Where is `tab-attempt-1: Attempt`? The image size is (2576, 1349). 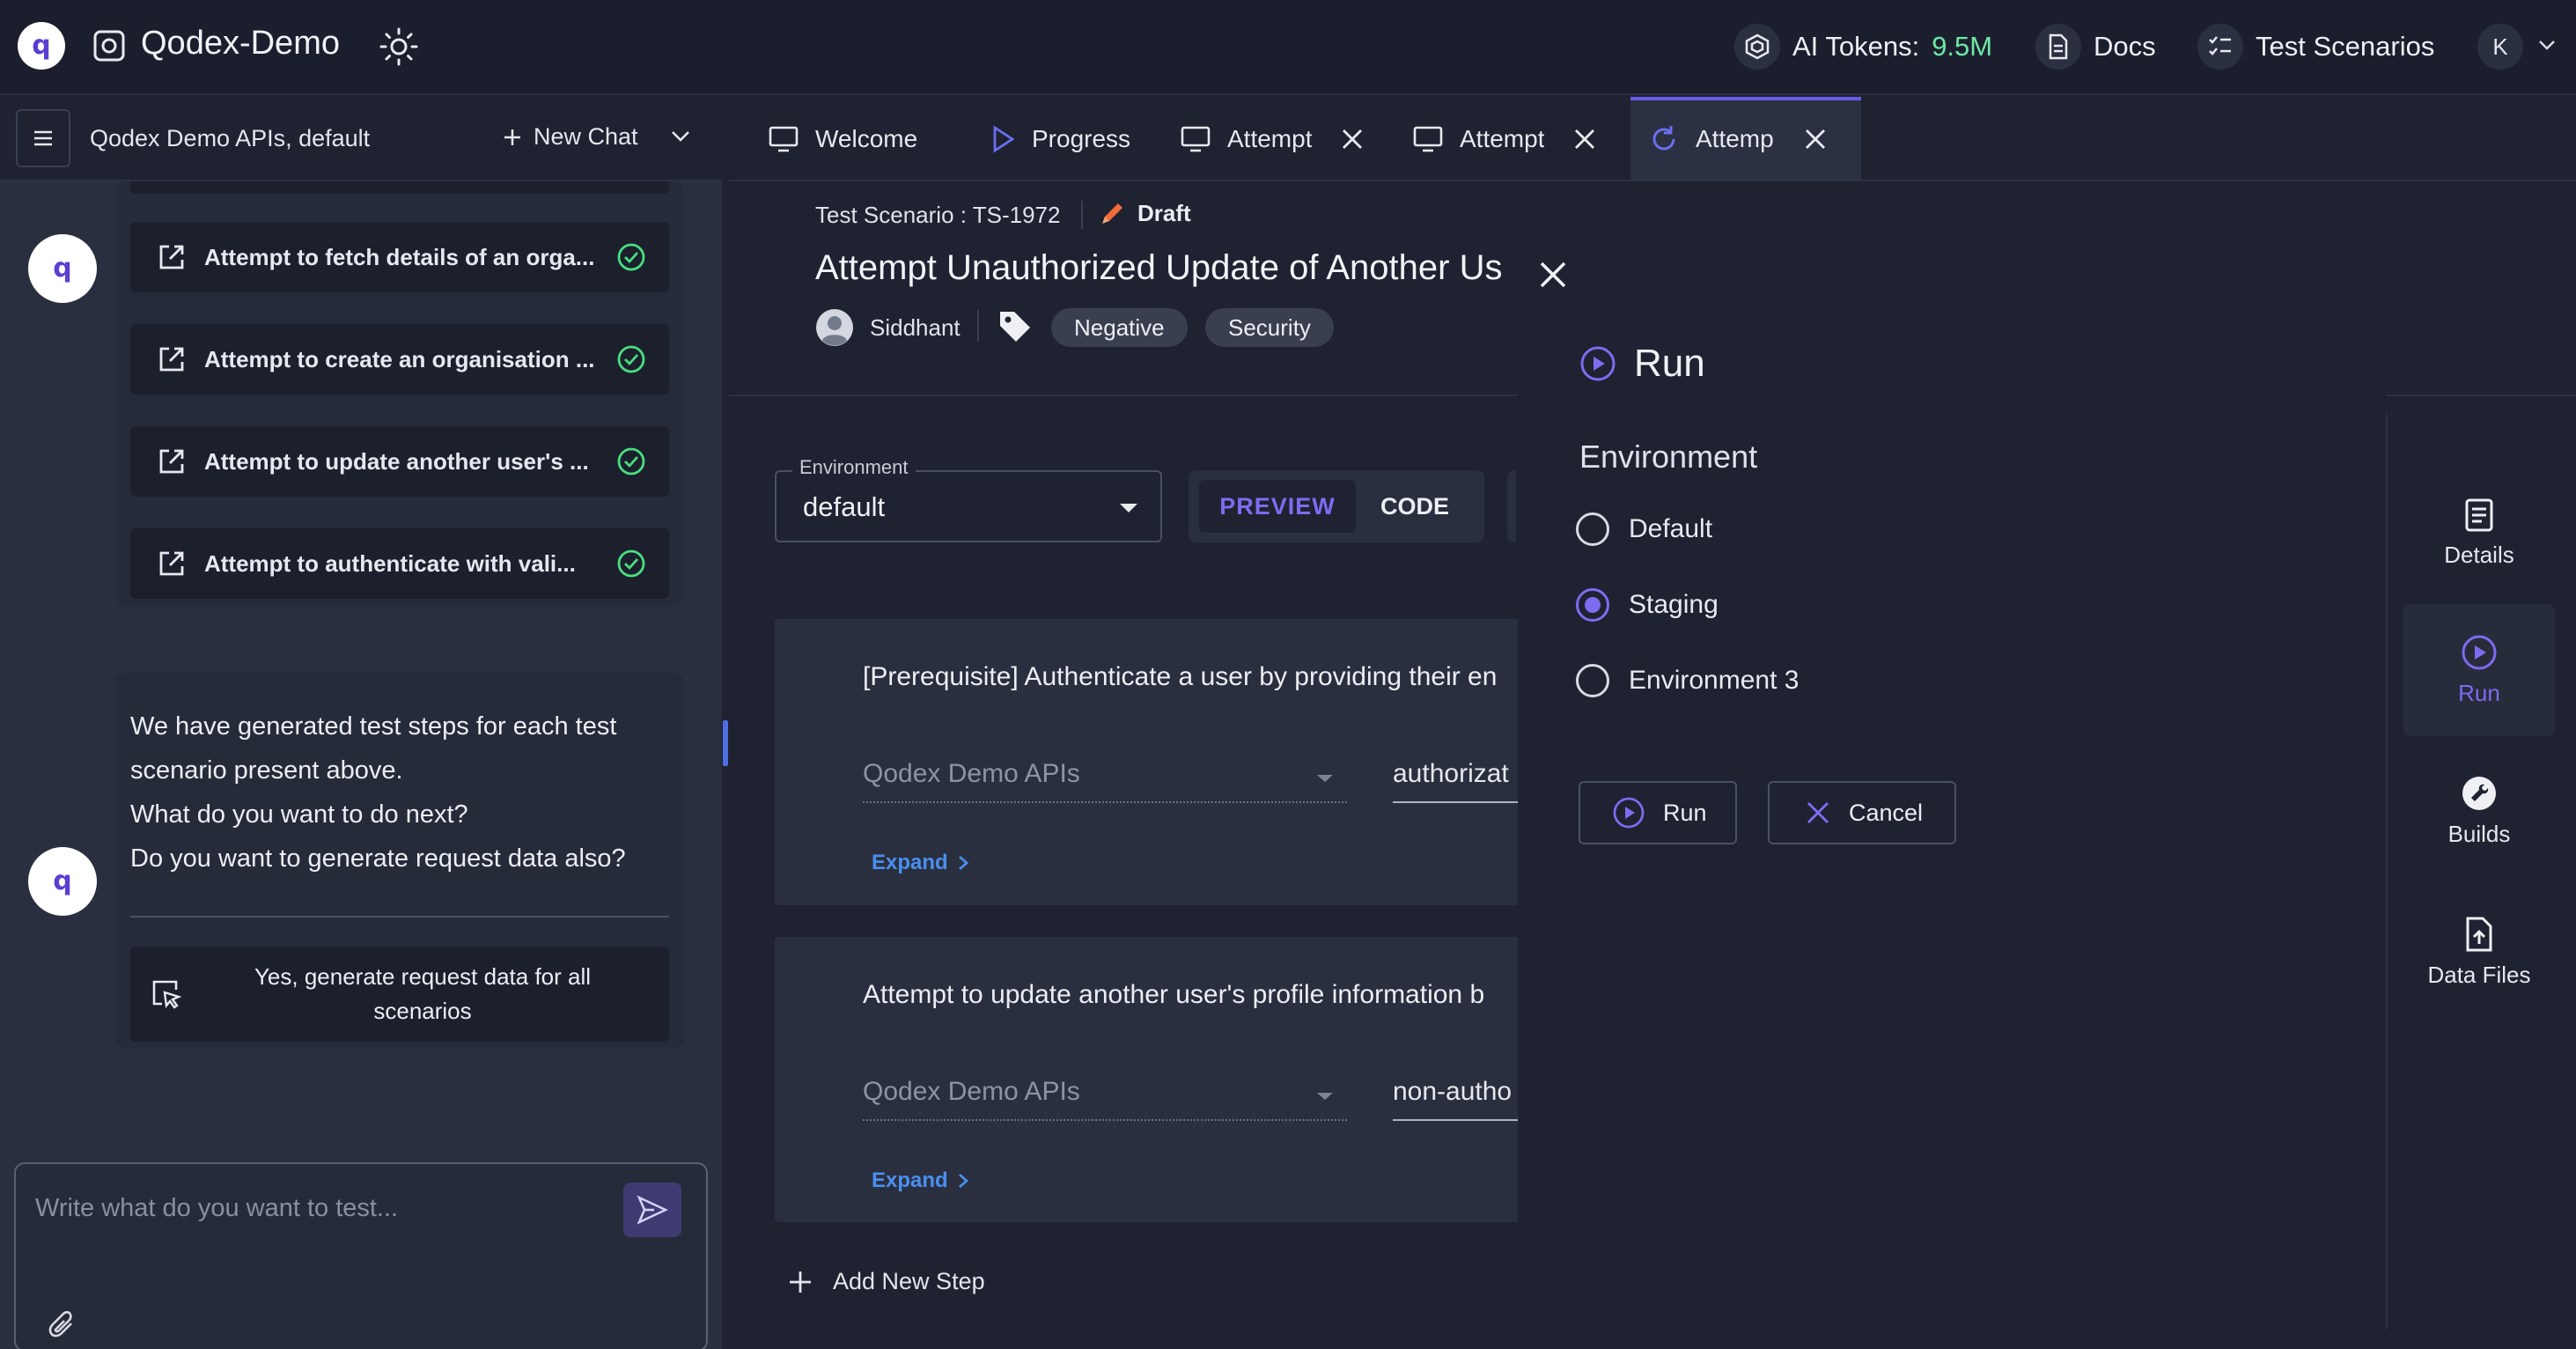 tab-attempt-1: Attempt is located at coordinates (1258, 139).